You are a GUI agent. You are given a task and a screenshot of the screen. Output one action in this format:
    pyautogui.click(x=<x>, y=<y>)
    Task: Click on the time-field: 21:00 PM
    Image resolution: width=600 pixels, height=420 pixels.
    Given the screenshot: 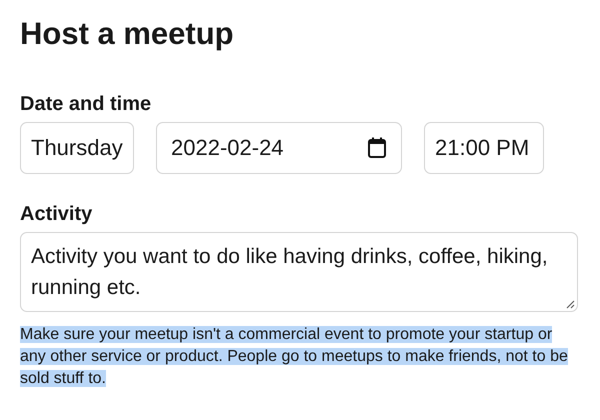 What is the action you would take?
    pyautogui.click(x=484, y=148)
    